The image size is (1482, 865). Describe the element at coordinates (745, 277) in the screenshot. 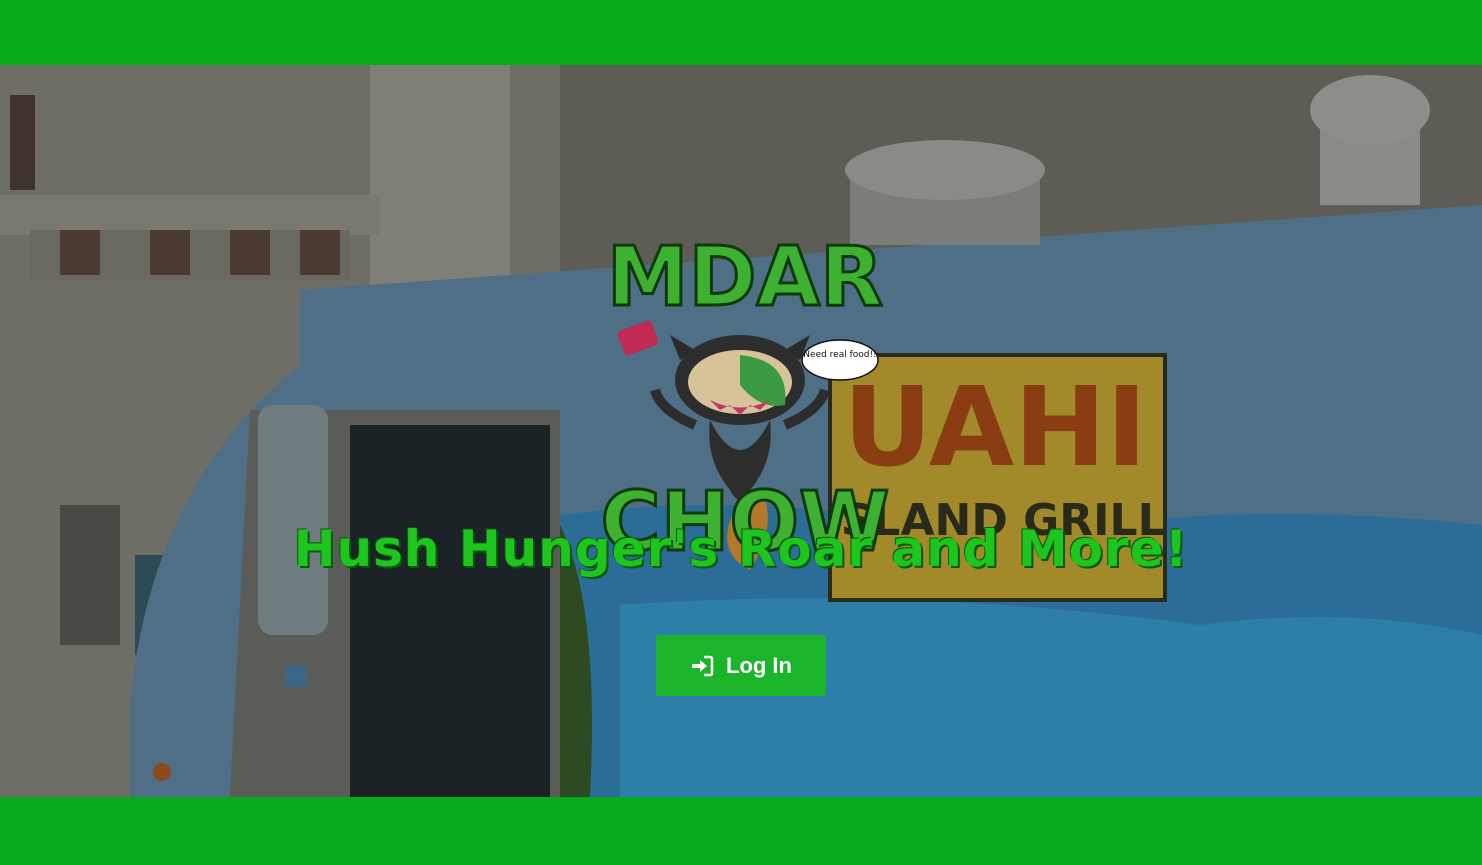

I see `logo-text-top: MDAR` at that location.